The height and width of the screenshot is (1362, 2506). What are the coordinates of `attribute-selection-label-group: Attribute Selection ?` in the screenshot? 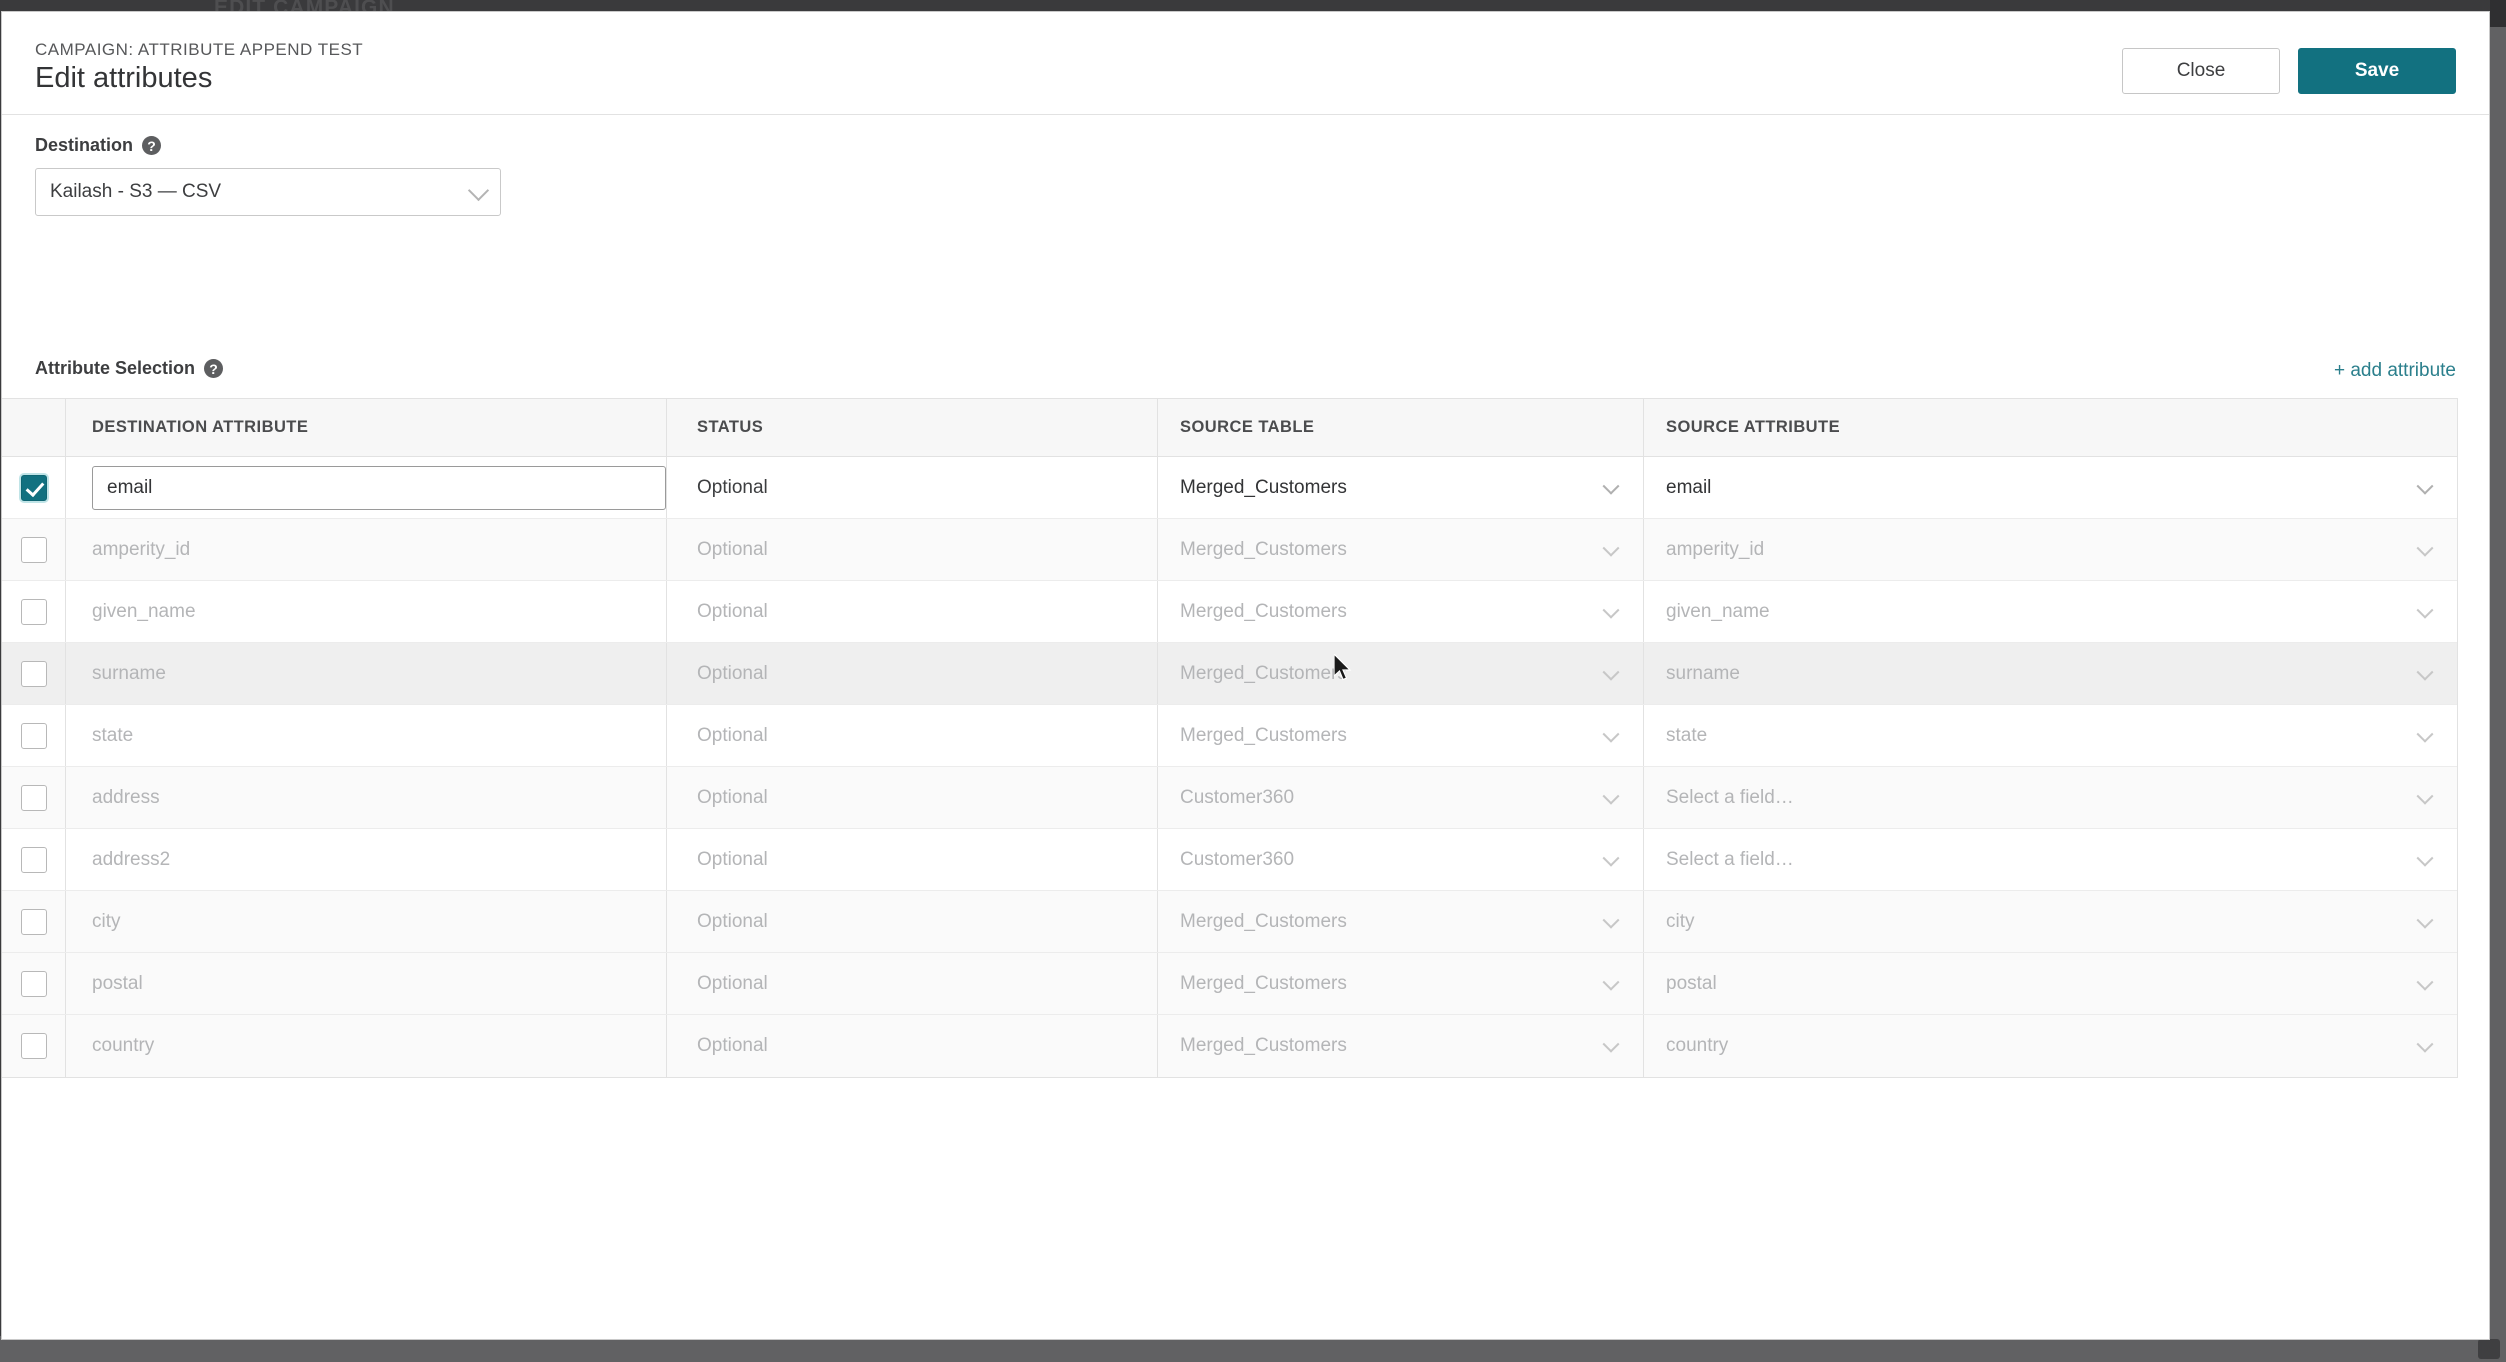 It's located at (129, 368).